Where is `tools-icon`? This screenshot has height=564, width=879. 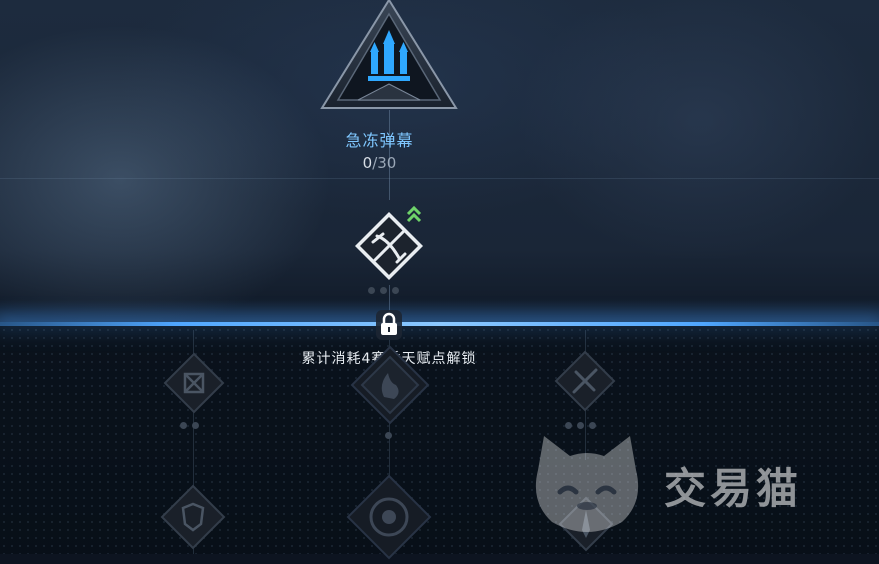
tools-icon is located at coordinates (585, 381).